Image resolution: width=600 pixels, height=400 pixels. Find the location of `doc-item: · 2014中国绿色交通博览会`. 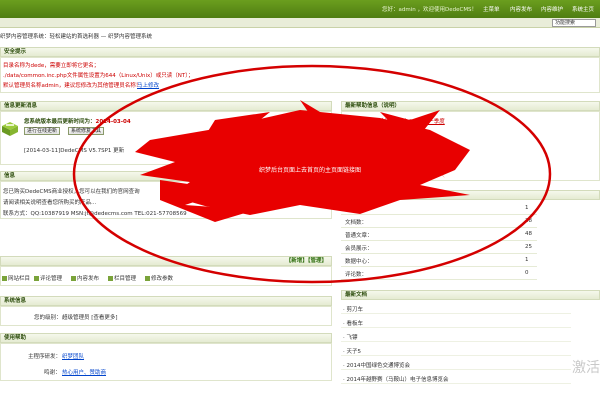

doc-item: · 2014中国绿色交通博览会 is located at coordinates (456, 364).